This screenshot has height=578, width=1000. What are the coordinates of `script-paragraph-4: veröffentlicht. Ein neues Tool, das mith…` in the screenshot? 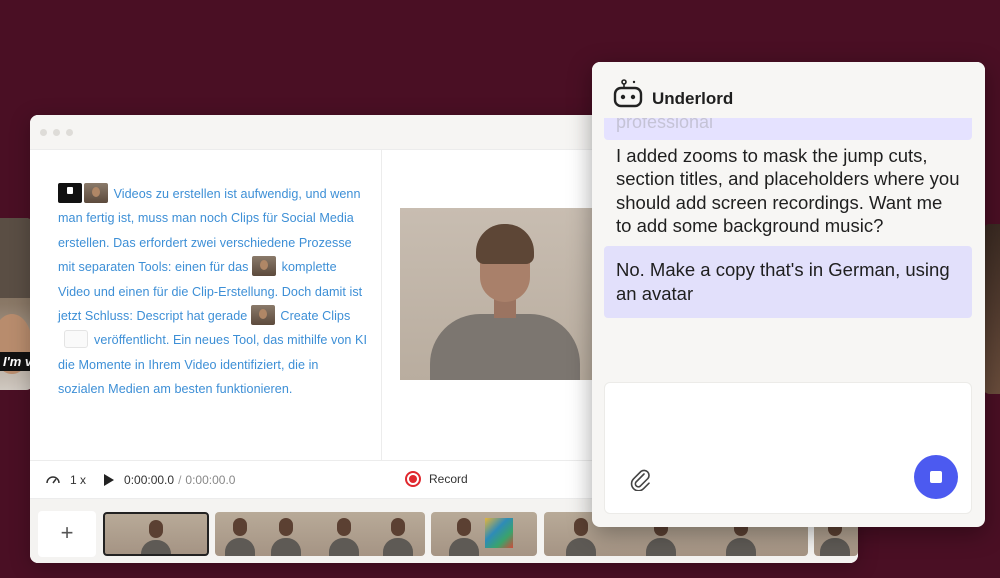 It's located at (212, 364).